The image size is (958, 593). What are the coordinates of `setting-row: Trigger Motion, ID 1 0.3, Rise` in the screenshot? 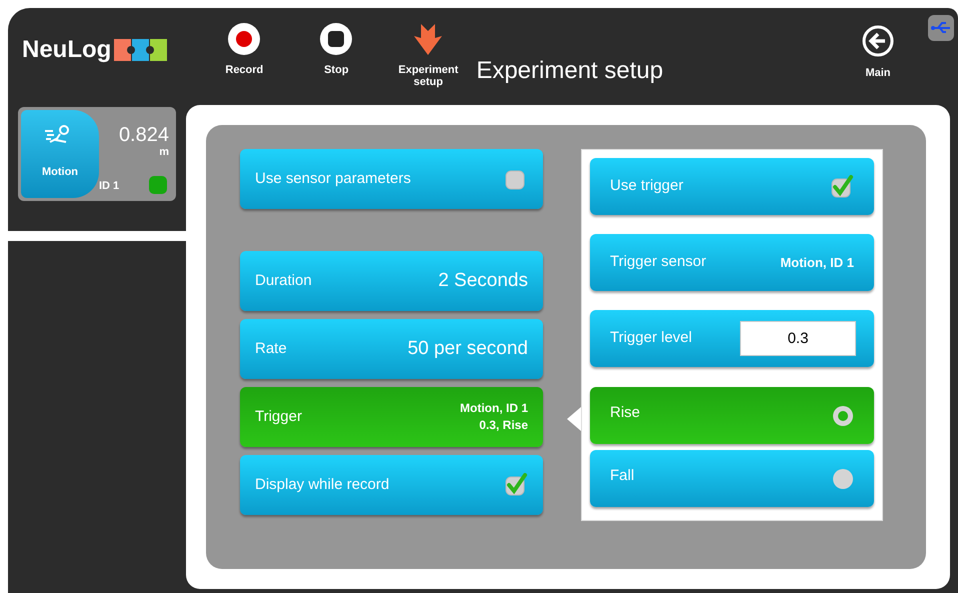 It's located at (391, 417).